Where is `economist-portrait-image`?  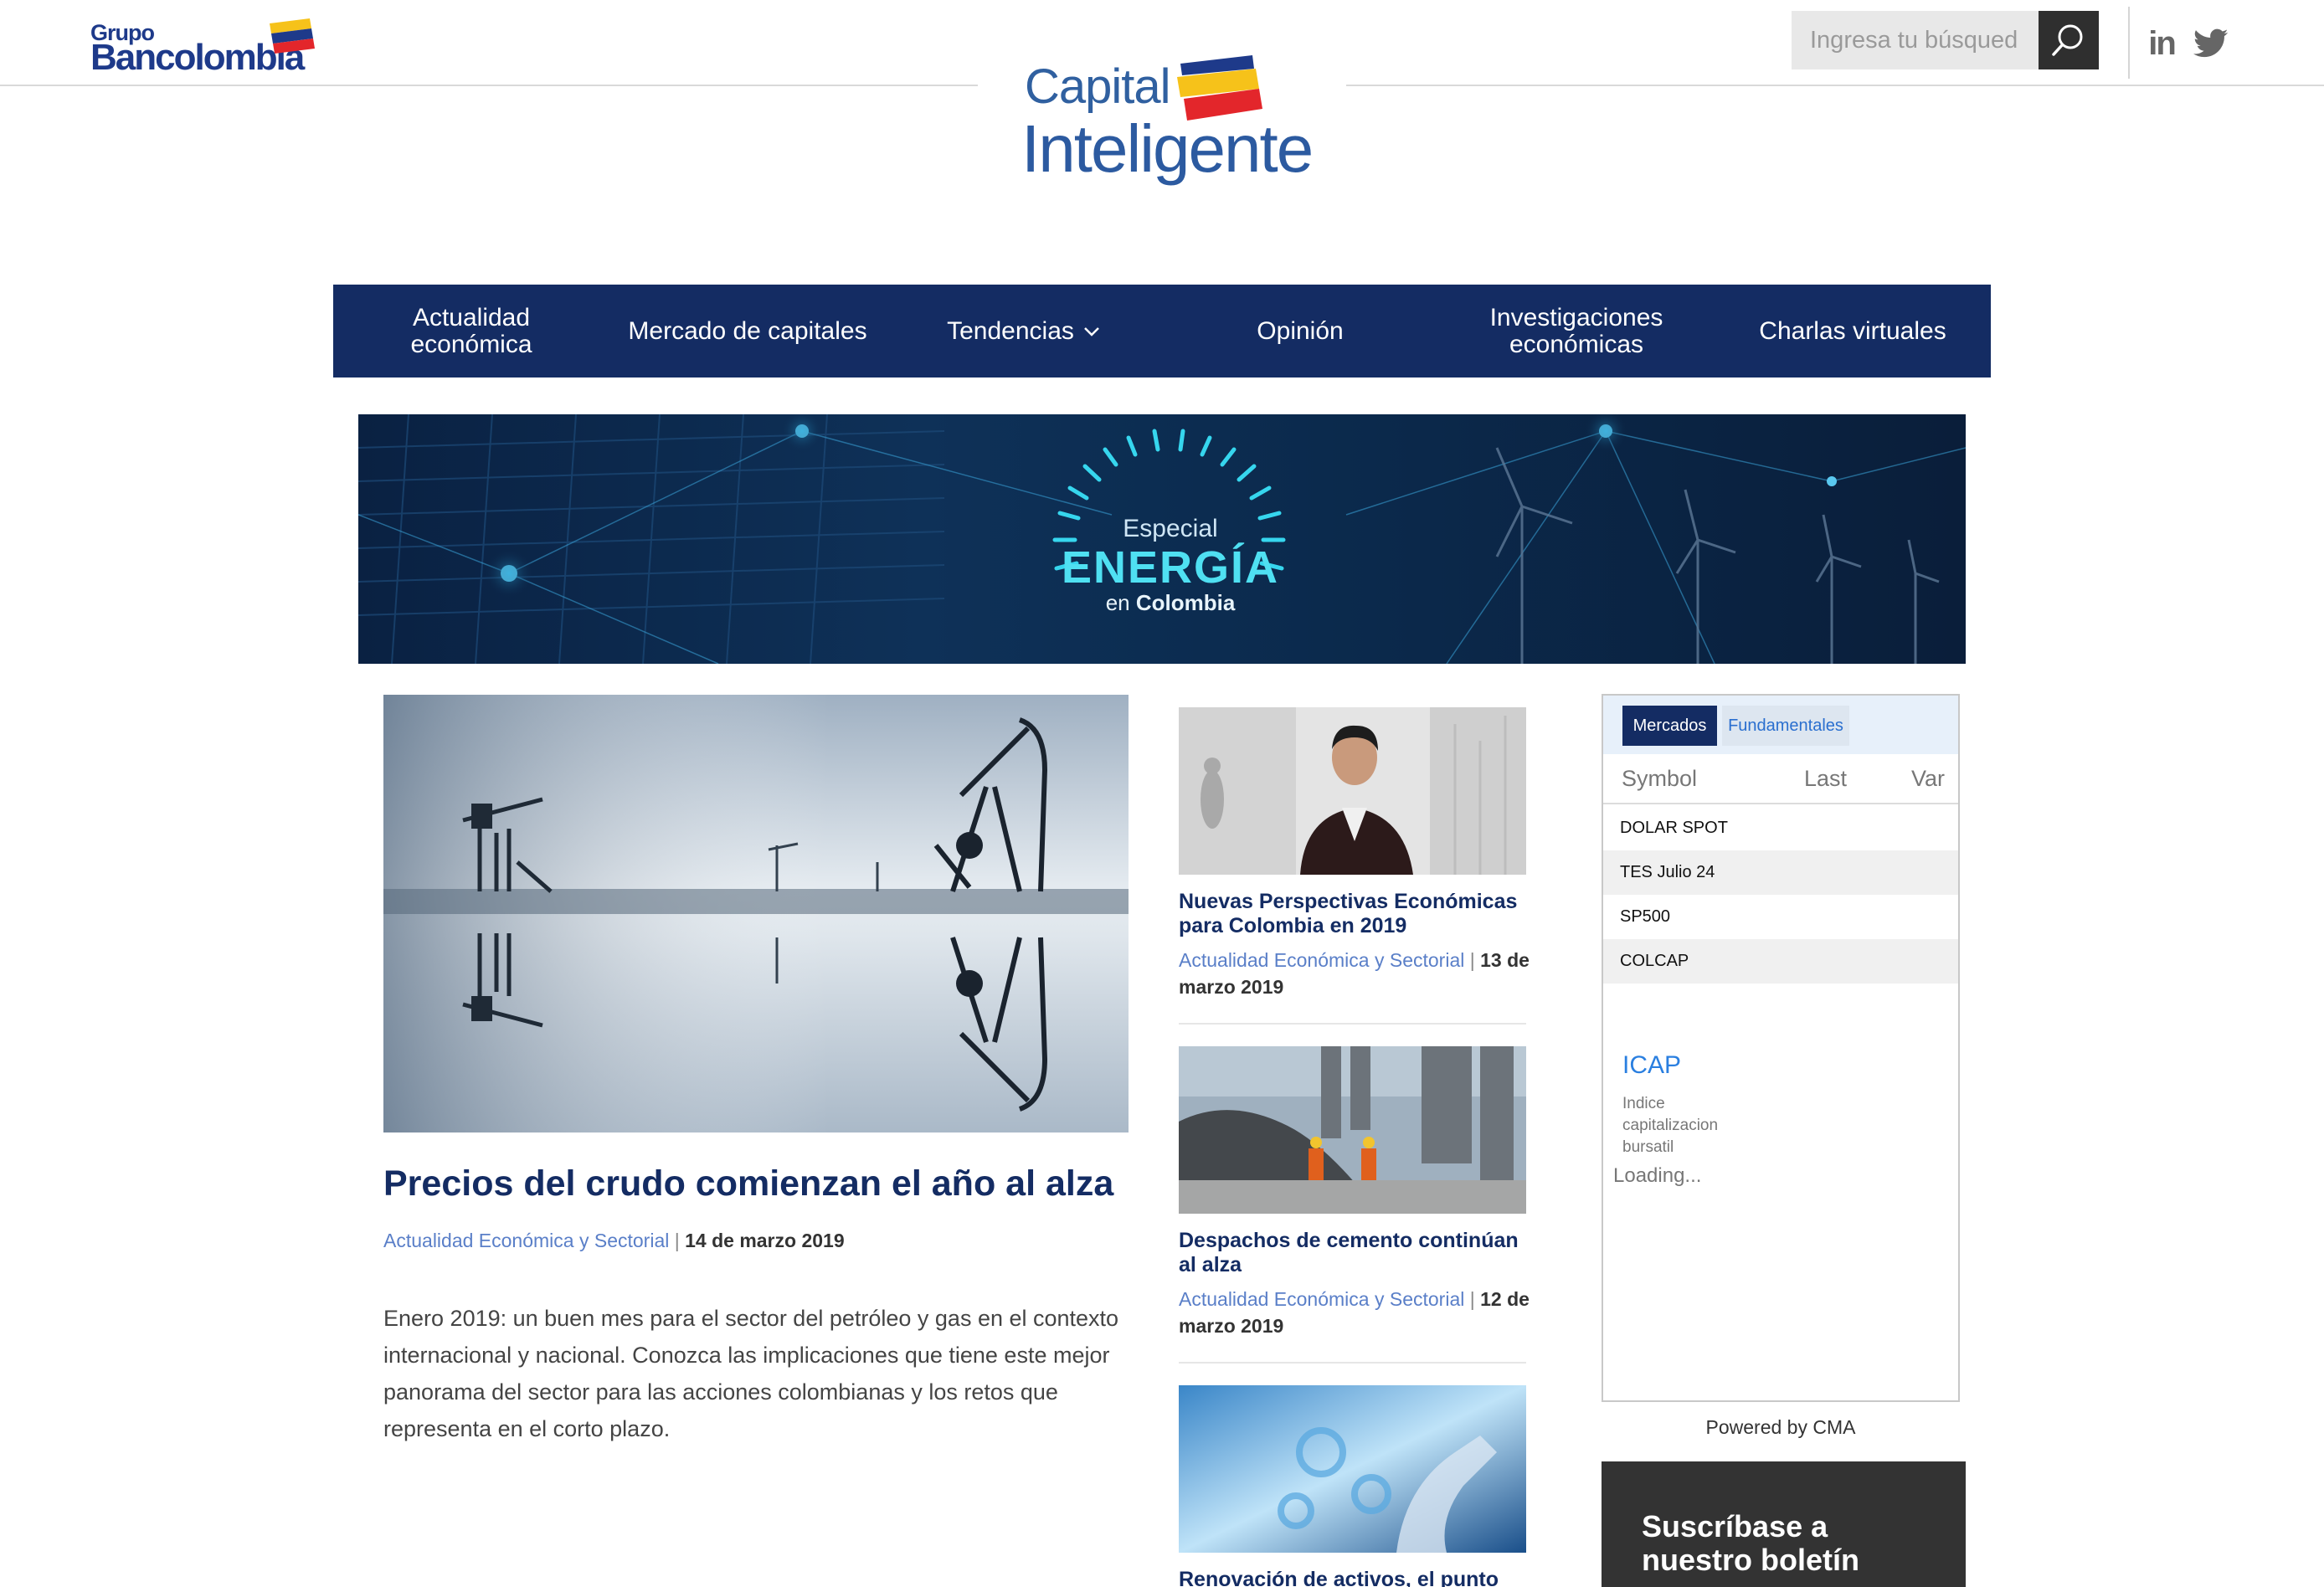 economist-portrait-image is located at coordinates (1352, 791).